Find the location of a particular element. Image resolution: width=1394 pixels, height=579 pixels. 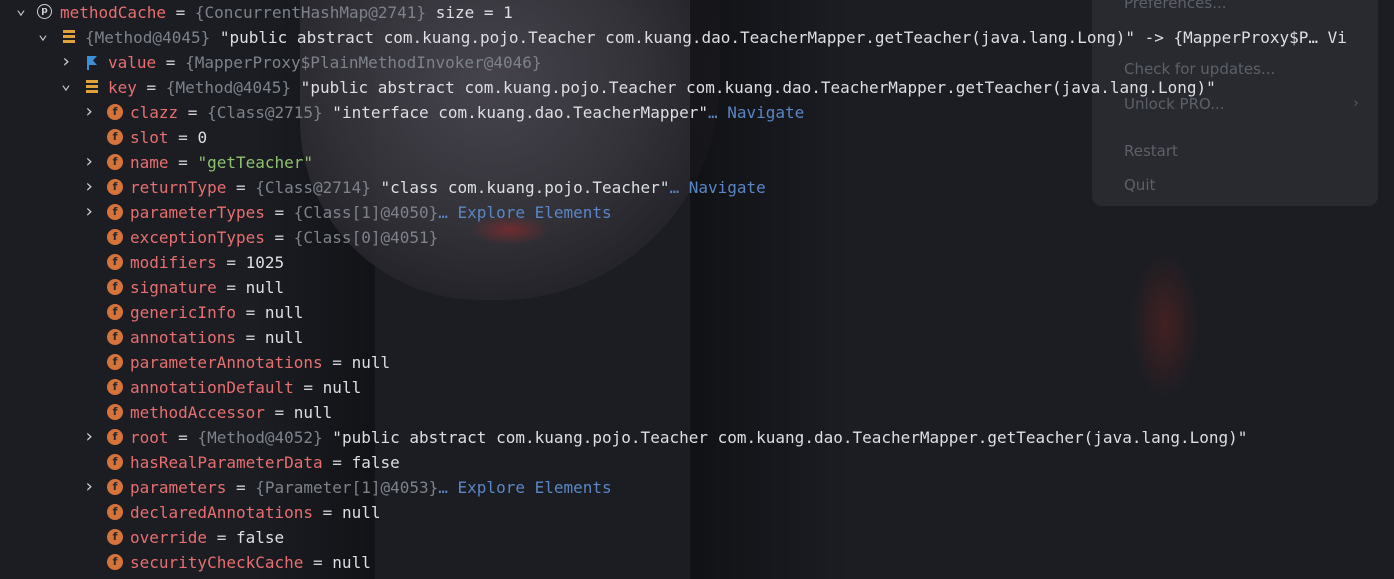

var-name: genericInfo is located at coordinates (183, 312).